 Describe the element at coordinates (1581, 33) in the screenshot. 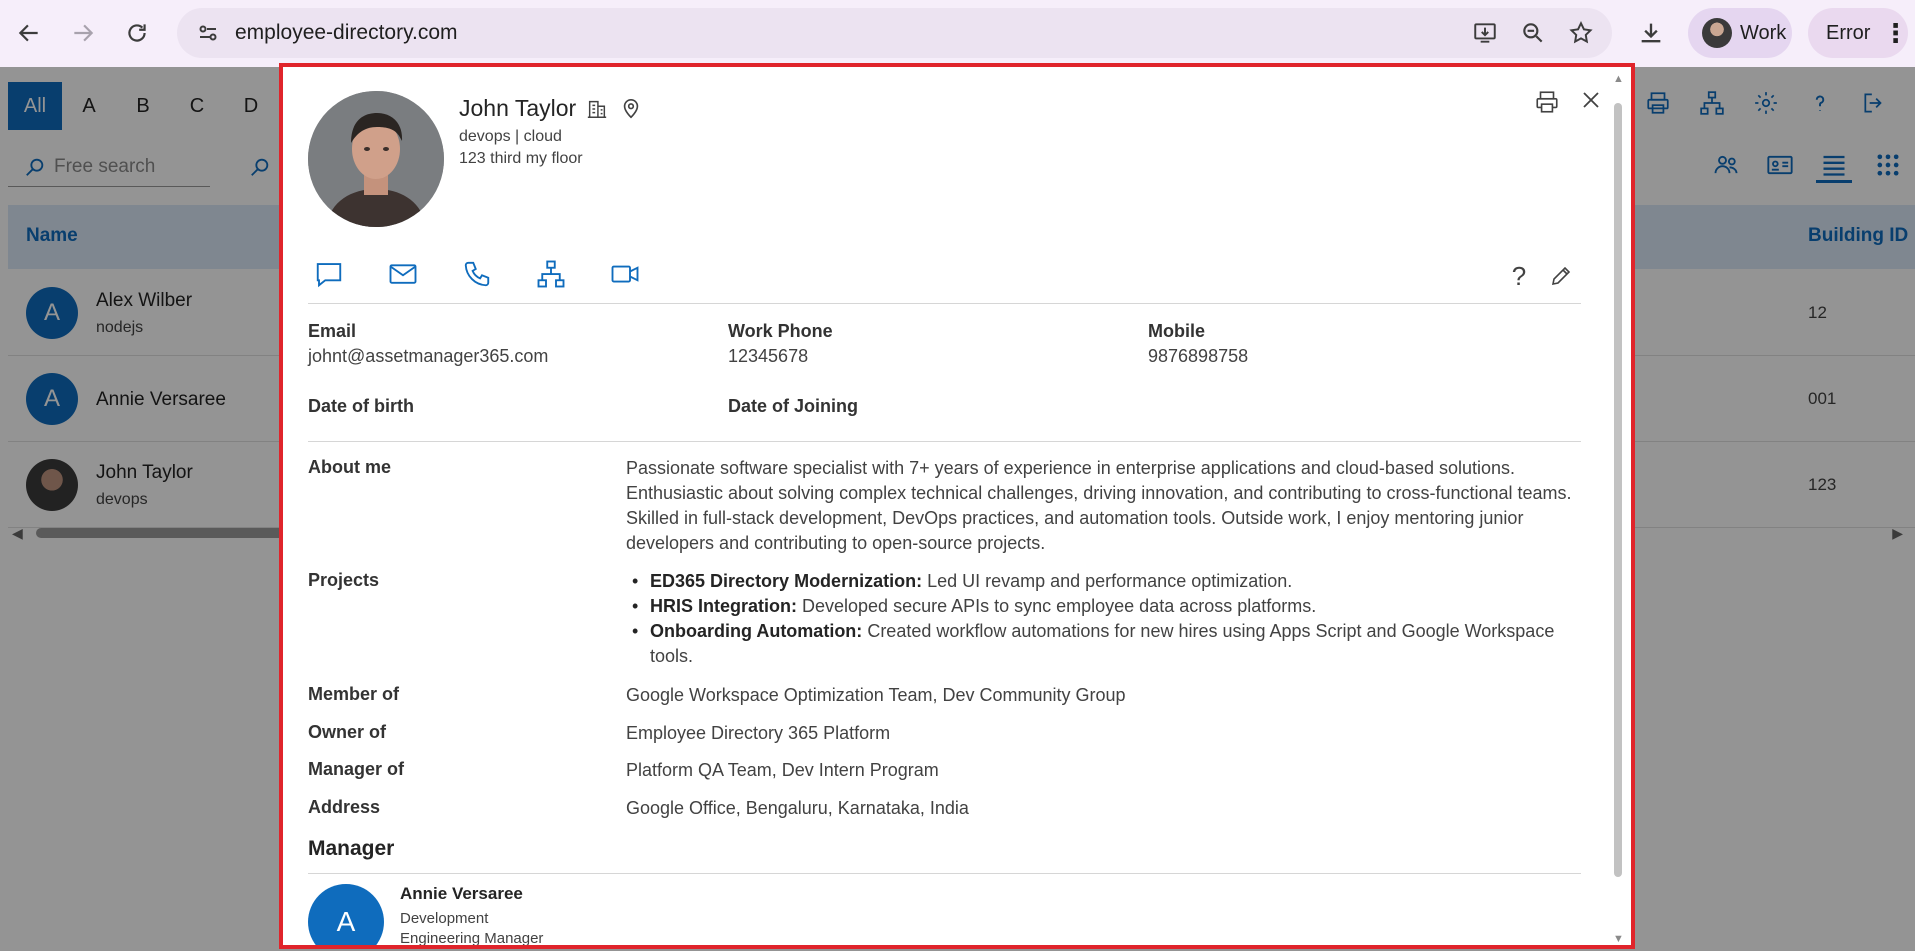

I see `bookmark-star-icon` at that location.